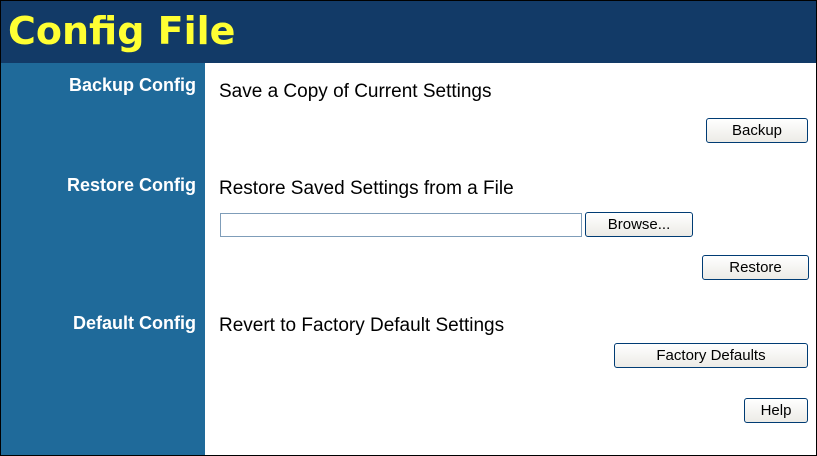 This screenshot has width=817, height=456. What do you see at coordinates (408, 32) in the screenshot?
I see `page-header: Config File` at bounding box center [408, 32].